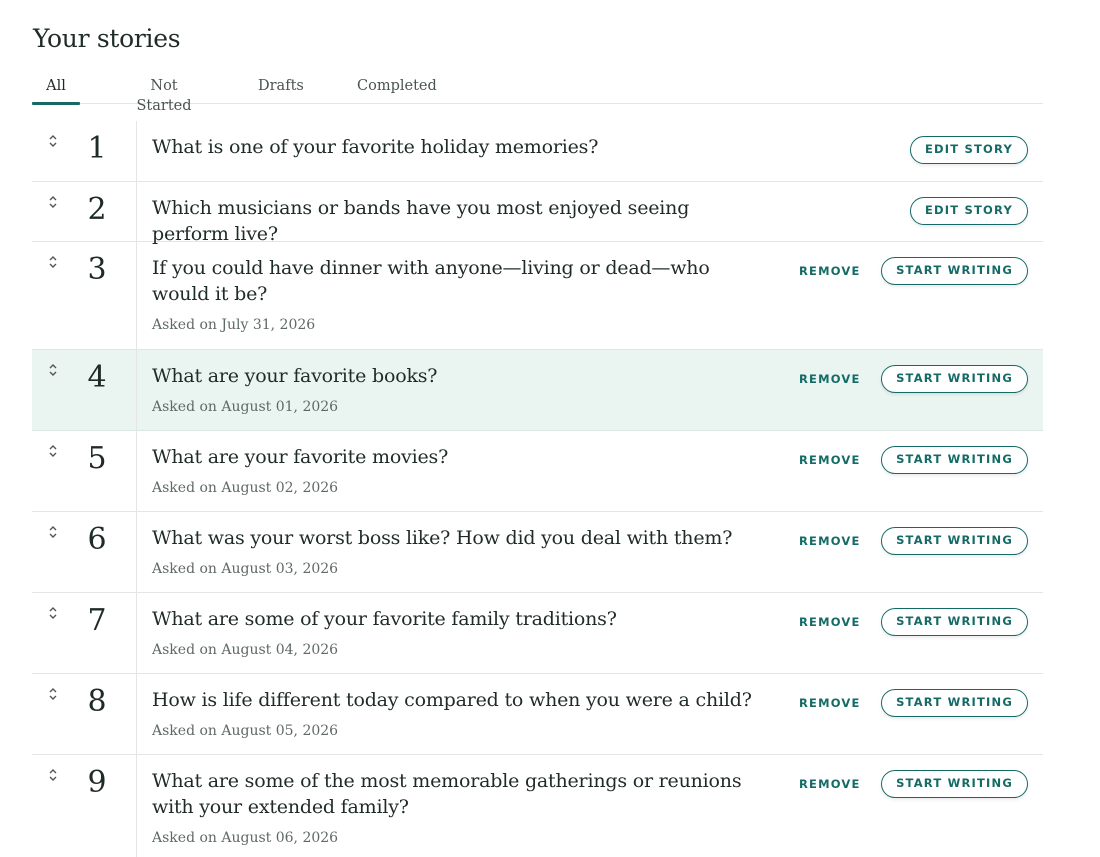  I want to click on story-number: 8, so click(97, 701).